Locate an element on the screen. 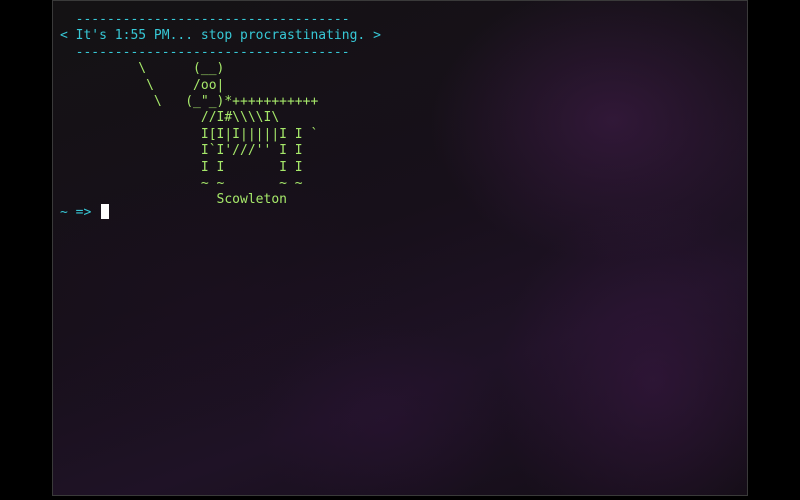  text-cursor is located at coordinates (105, 211).